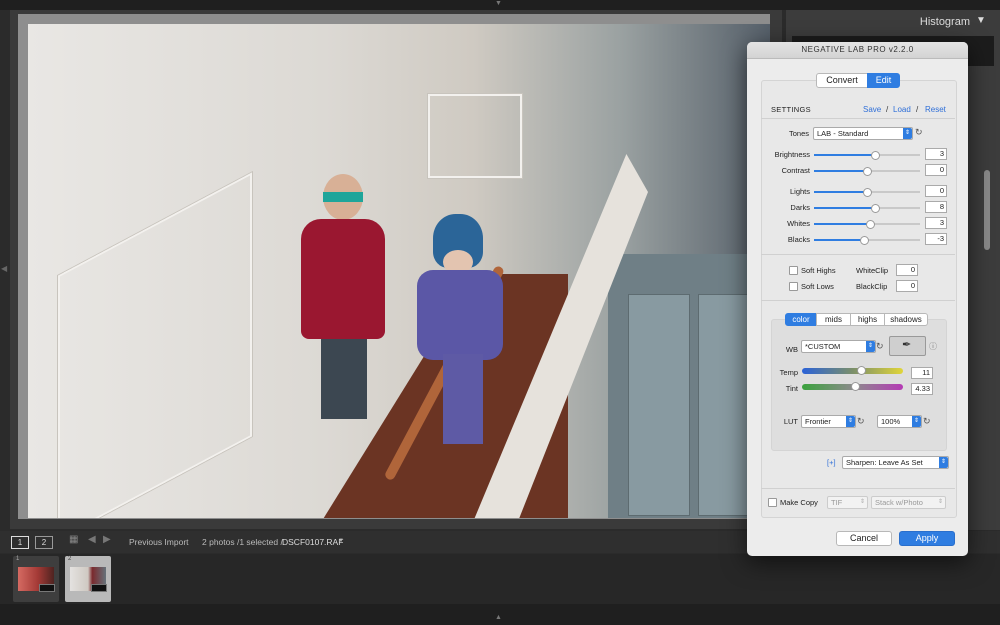  What do you see at coordinates (36, 579) in the screenshot?
I see `filmstrip-thumbnail: 1` at bounding box center [36, 579].